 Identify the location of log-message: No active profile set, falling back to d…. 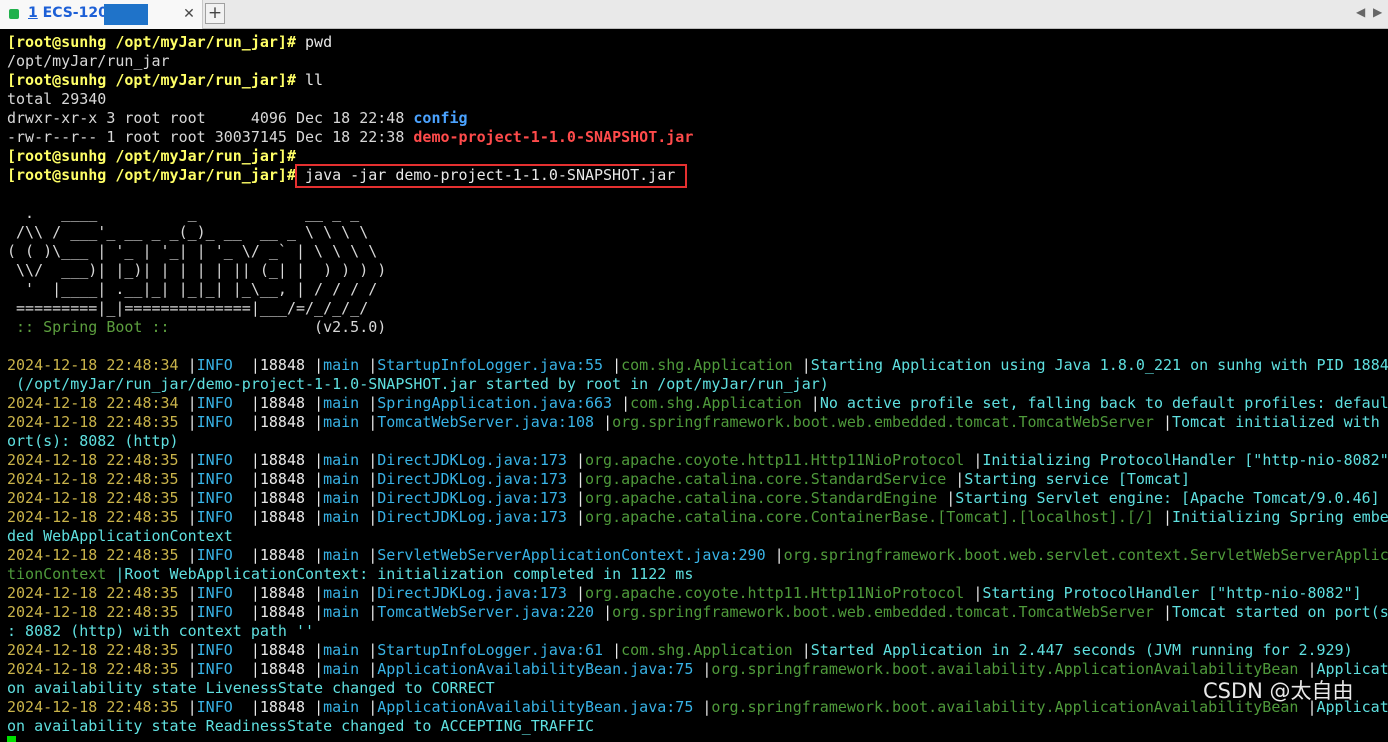
(1103, 403).